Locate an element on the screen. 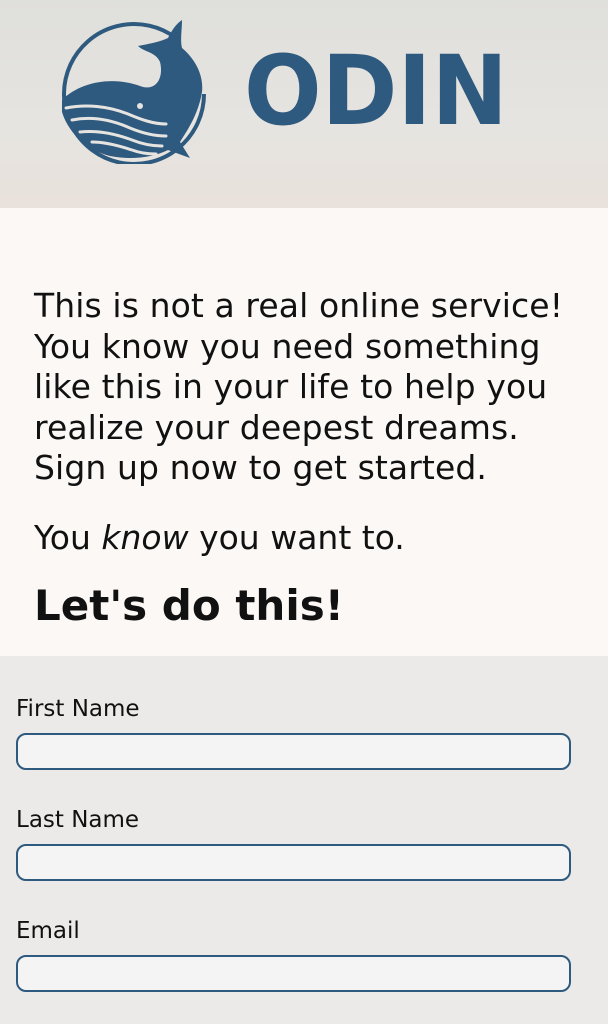 This screenshot has width=608, height=1024. tagline-suffix: you want to. is located at coordinates (296, 537).